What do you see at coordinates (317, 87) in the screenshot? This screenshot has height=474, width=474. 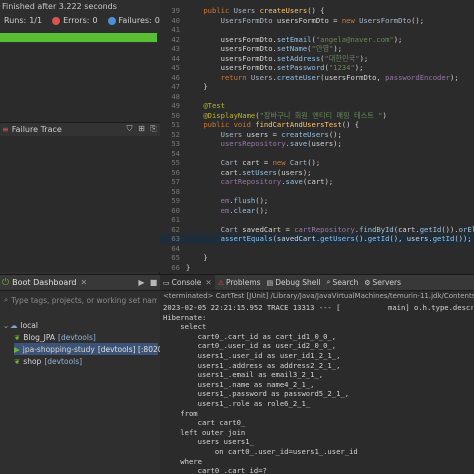 I see `code-line: 47 }` at bounding box center [317, 87].